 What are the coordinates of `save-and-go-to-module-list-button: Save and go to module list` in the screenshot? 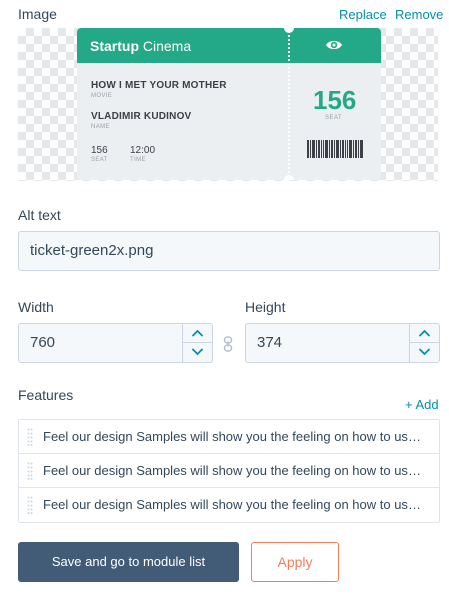 It's located at (128, 562).